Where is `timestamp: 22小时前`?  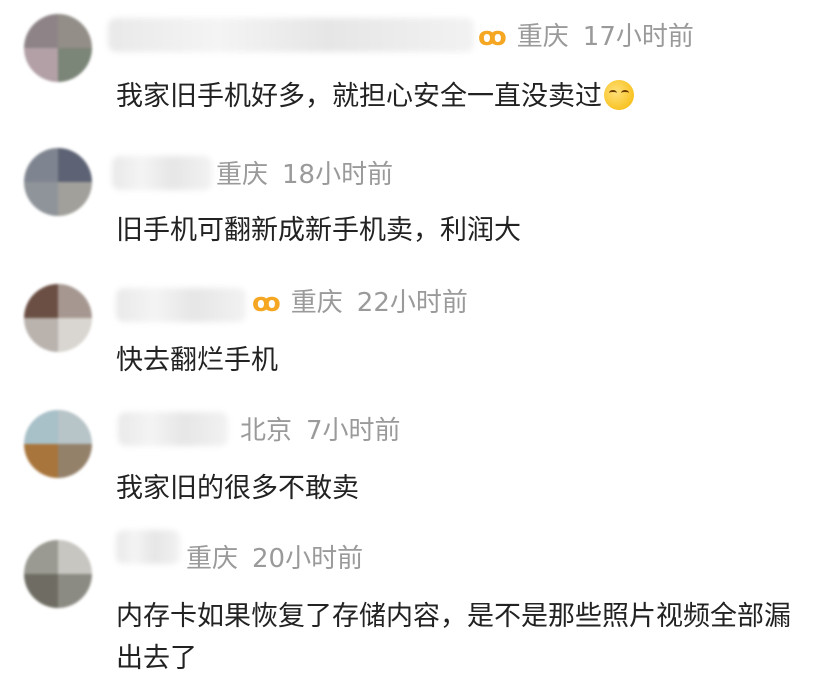 timestamp: 22小时前 is located at coordinates (412, 303).